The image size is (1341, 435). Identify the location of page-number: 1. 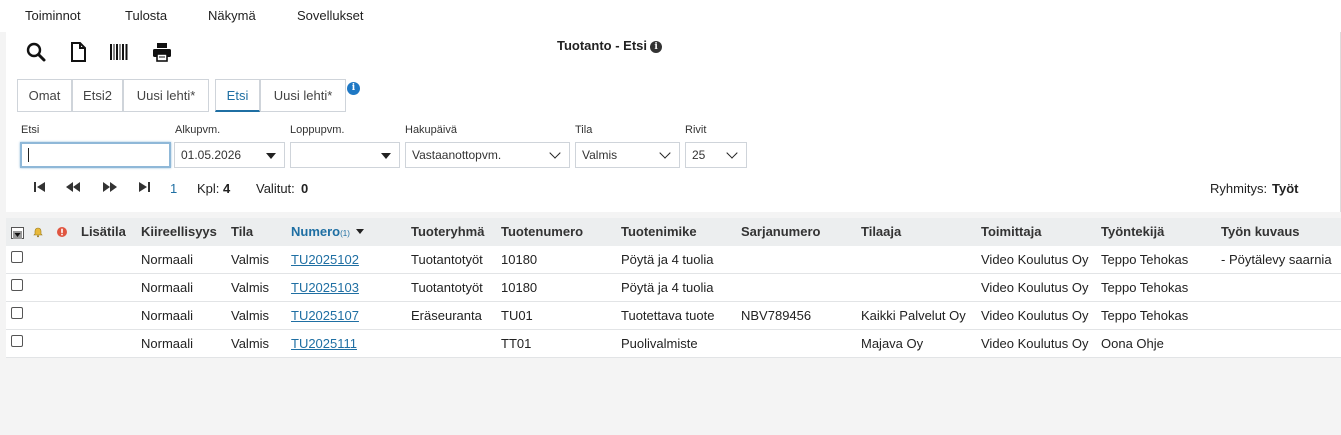
(173, 188).